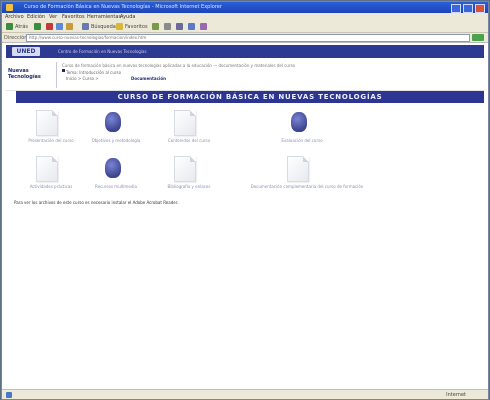 The image size is (490, 400). What do you see at coordinates (456, 395) in the screenshot?
I see `zone-label: Internet` at bounding box center [456, 395].